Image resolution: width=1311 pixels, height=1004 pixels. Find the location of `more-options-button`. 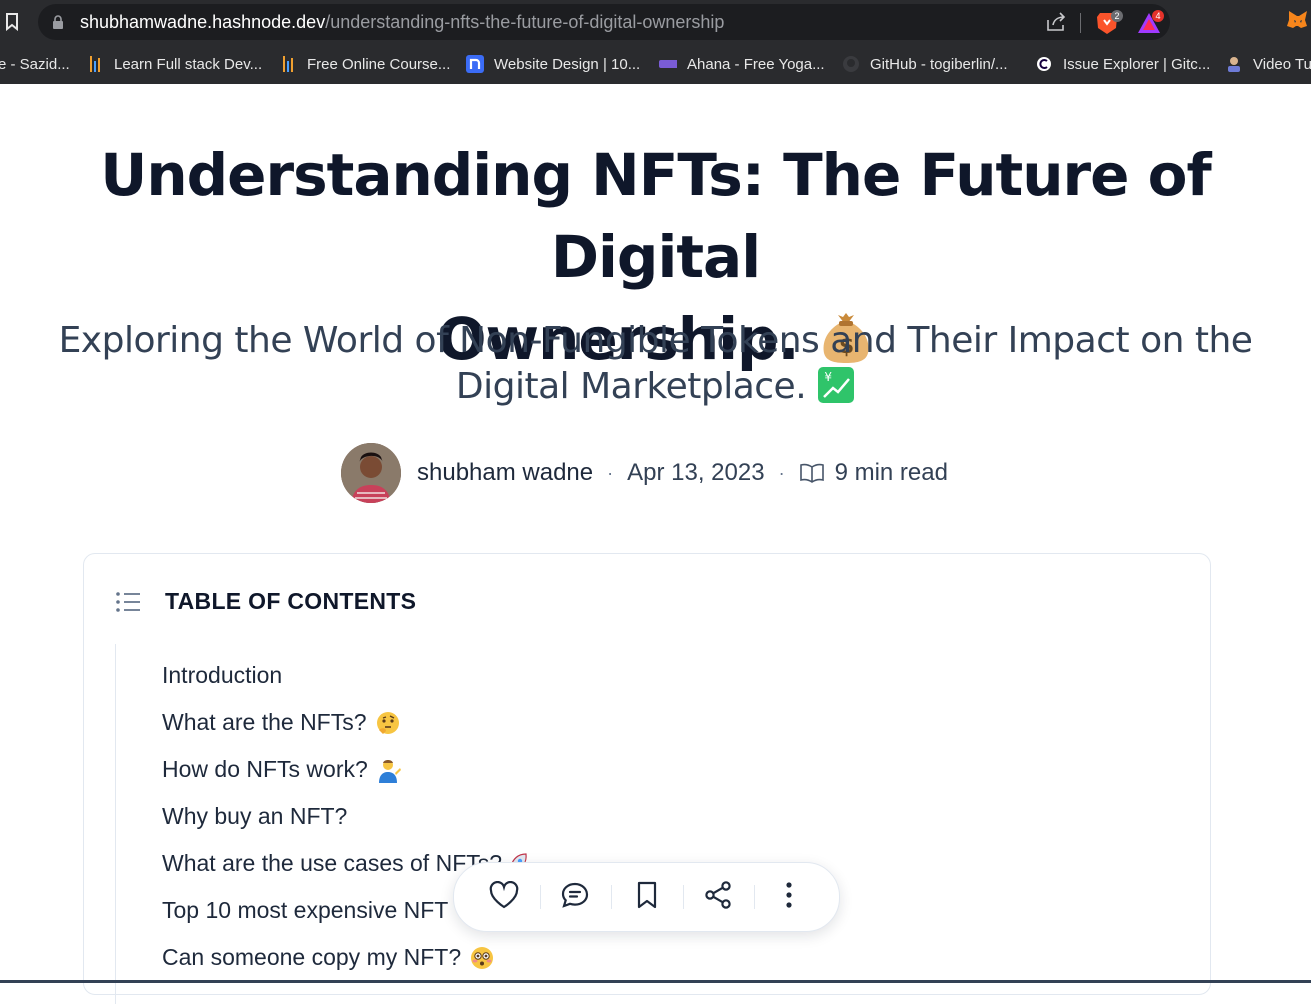

more-options-button is located at coordinates (789, 897).